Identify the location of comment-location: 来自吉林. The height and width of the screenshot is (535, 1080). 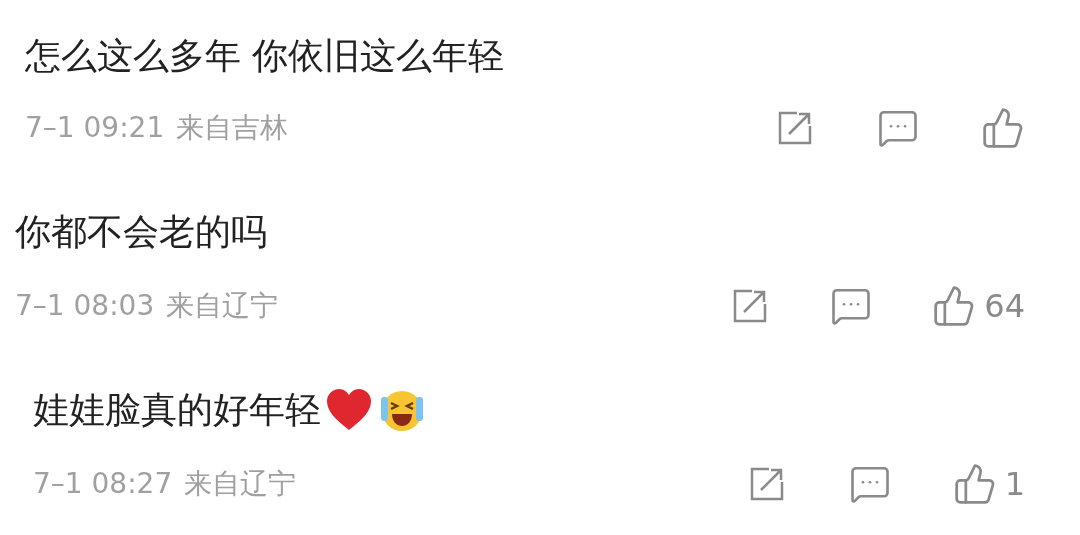
(232, 128).